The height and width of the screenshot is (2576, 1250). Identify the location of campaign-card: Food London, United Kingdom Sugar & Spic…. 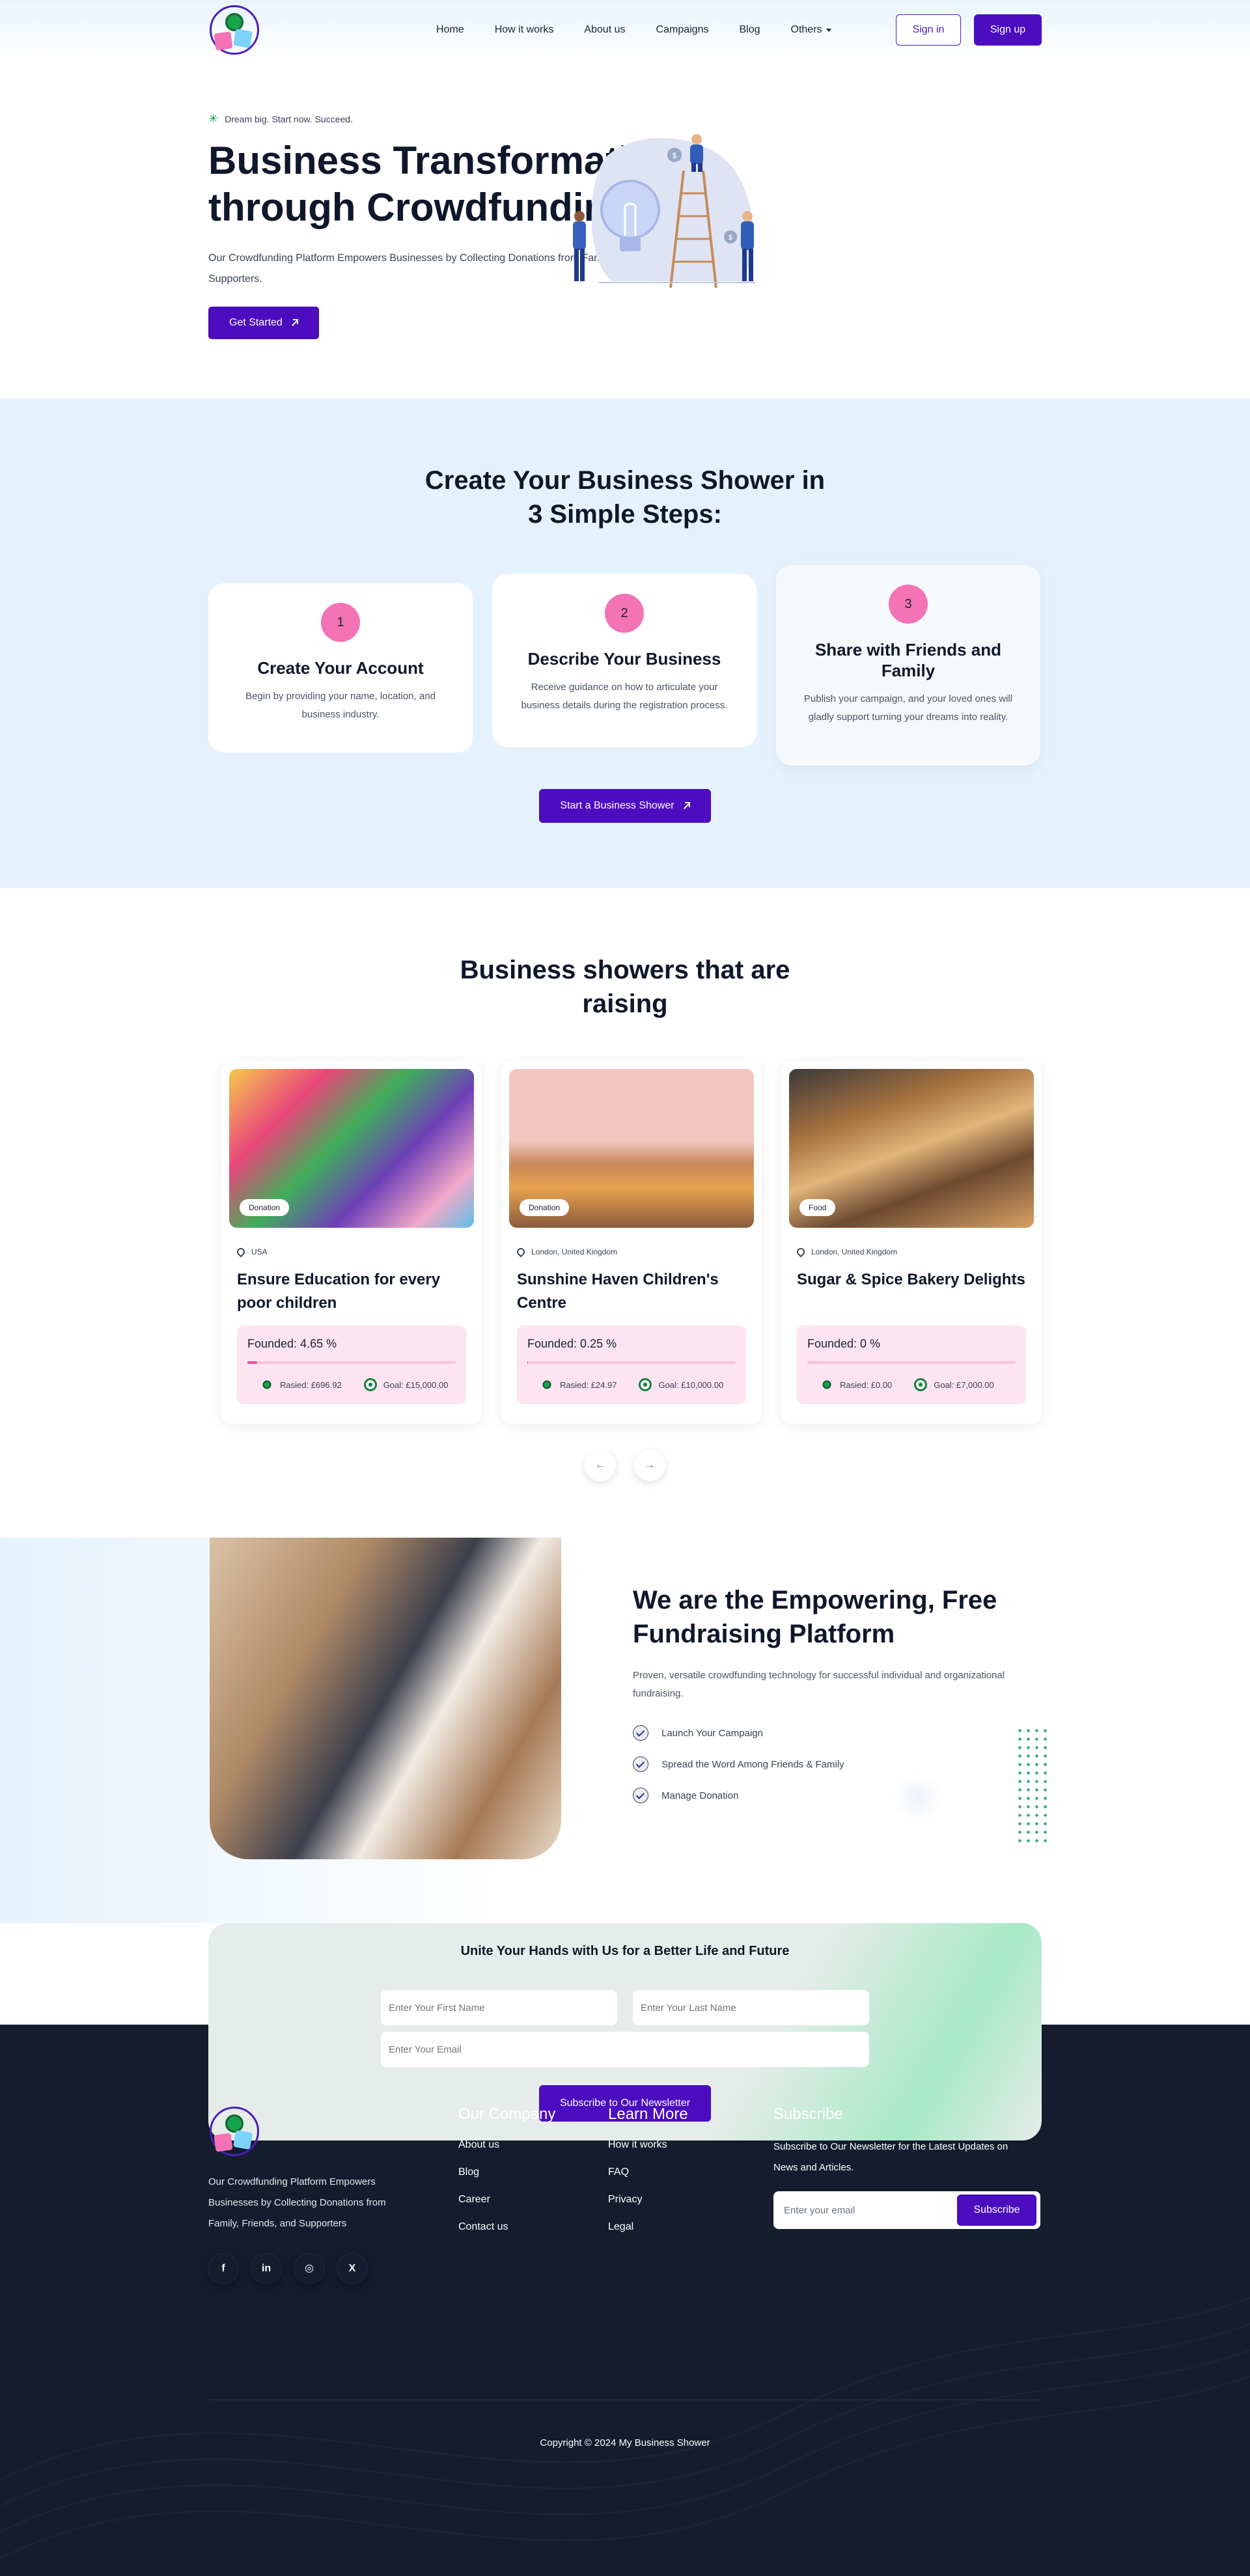
(911, 1242).